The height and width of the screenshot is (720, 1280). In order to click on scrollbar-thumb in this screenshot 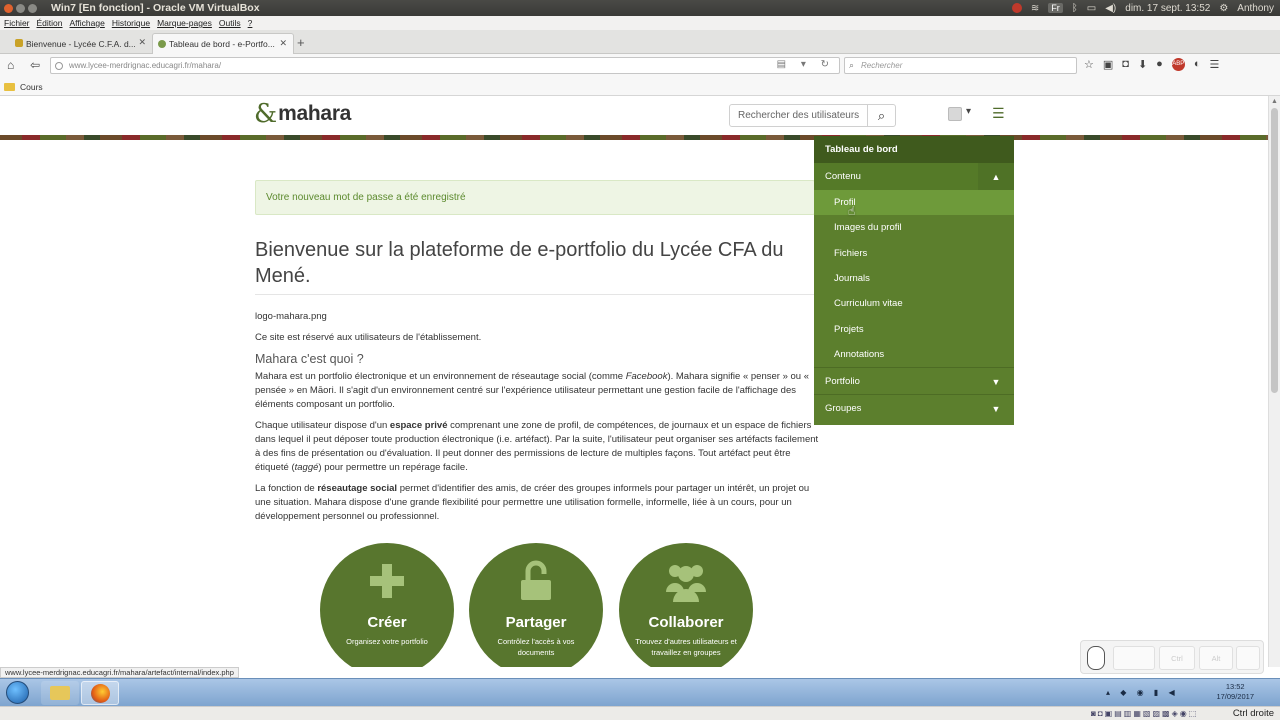, I will do `click(1274, 250)`.